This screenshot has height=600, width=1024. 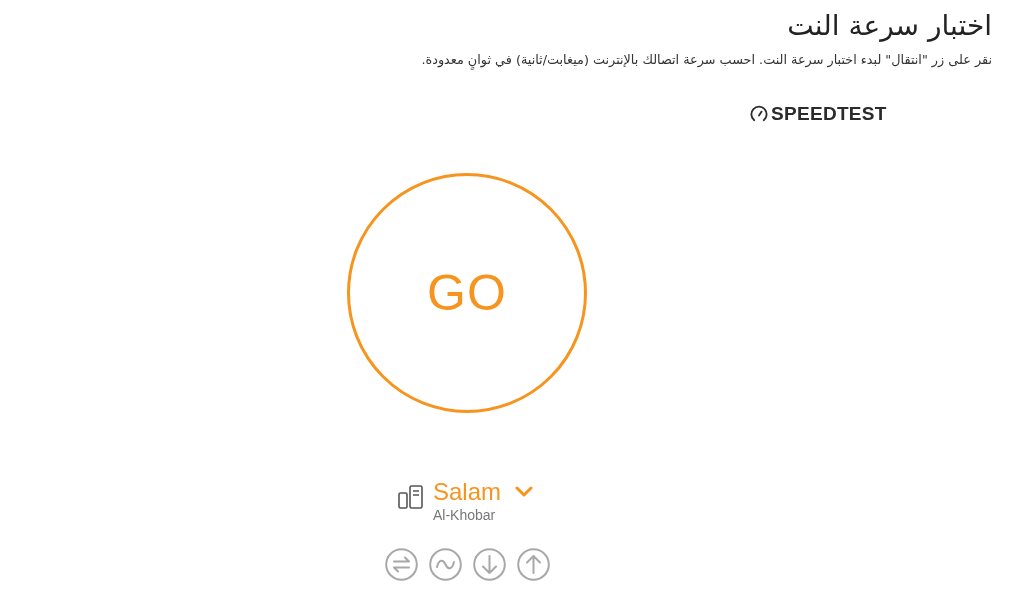 What do you see at coordinates (524, 492) in the screenshot?
I see `chevron-down-icon` at bounding box center [524, 492].